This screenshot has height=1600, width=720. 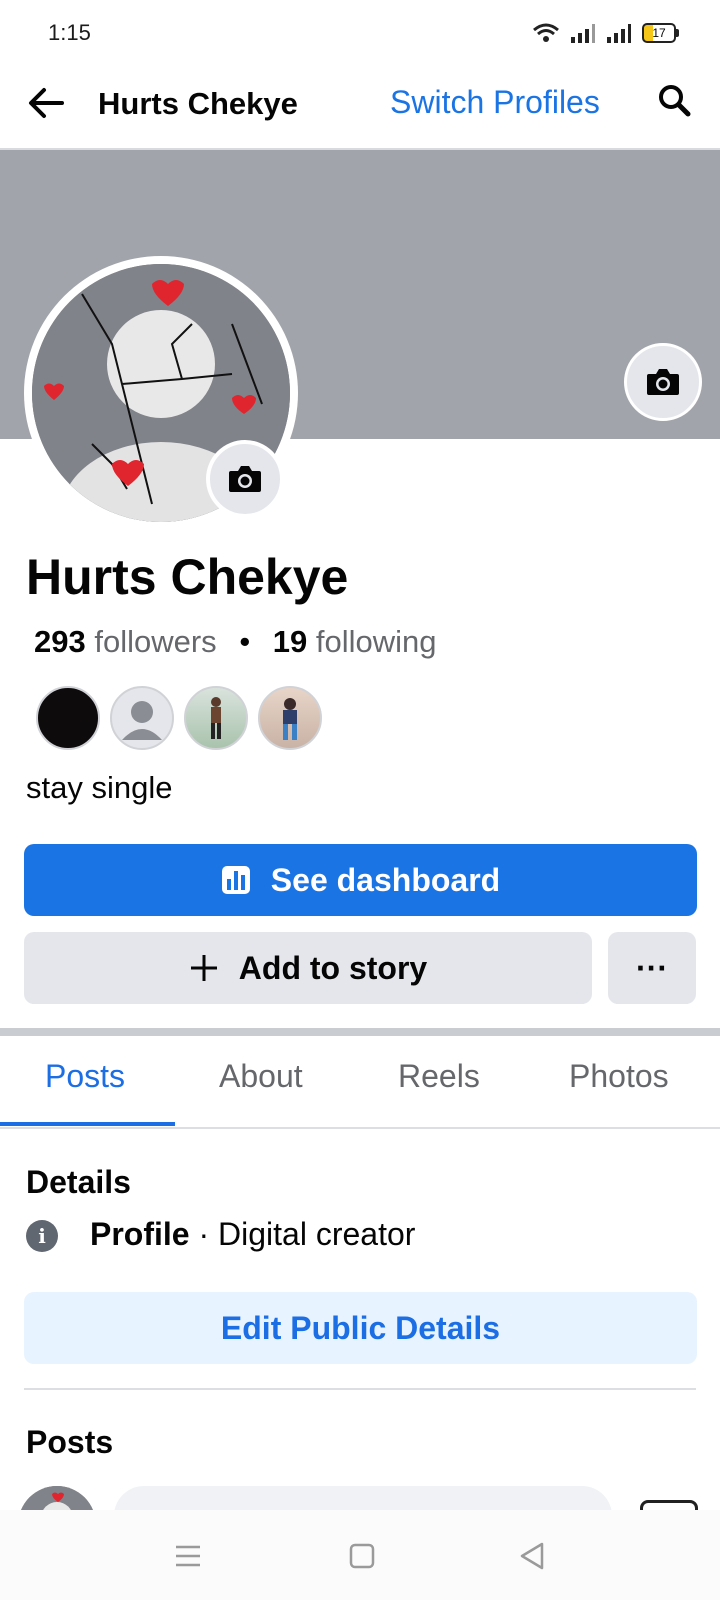 I want to click on details-heading: Details, so click(x=78, y=1182).